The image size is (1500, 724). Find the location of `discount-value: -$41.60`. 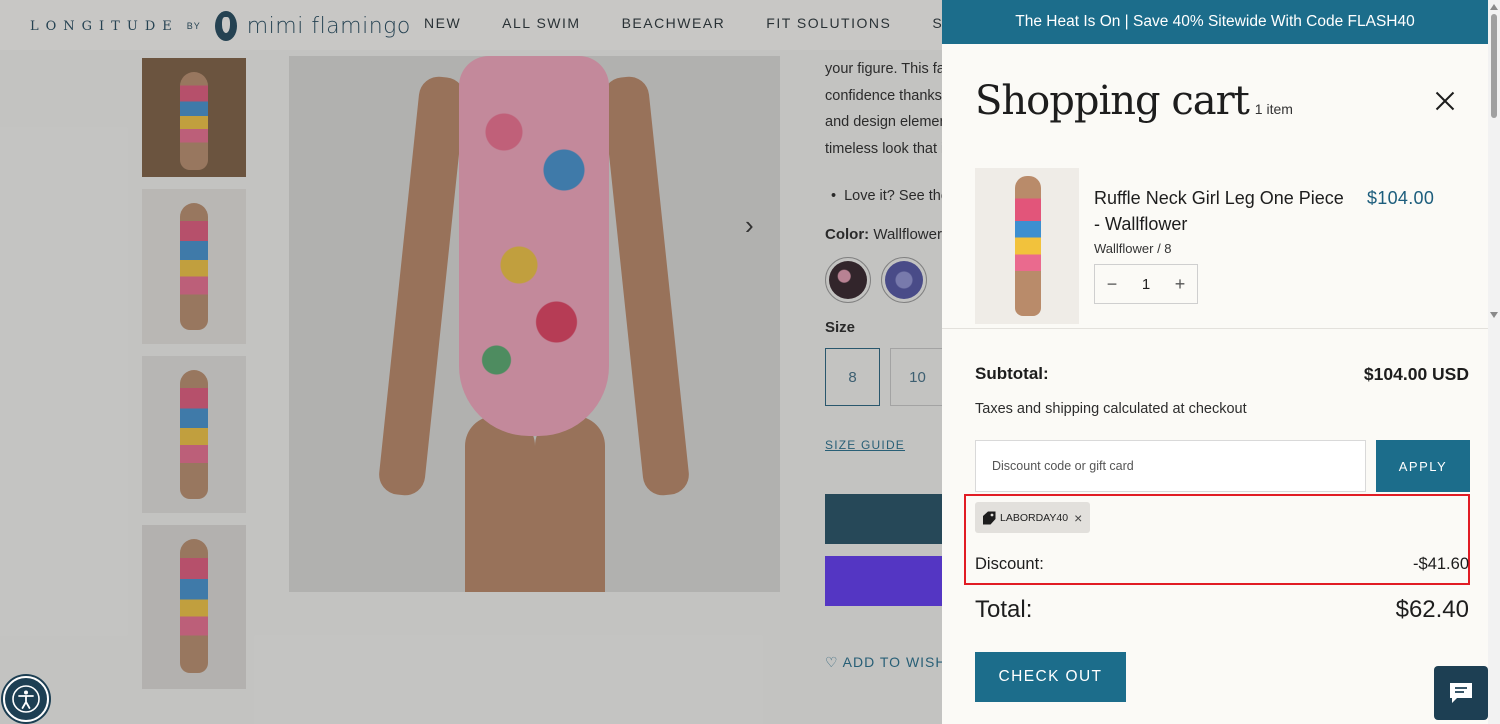

discount-value: -$41.60 is located at coordinates (1441, 564).